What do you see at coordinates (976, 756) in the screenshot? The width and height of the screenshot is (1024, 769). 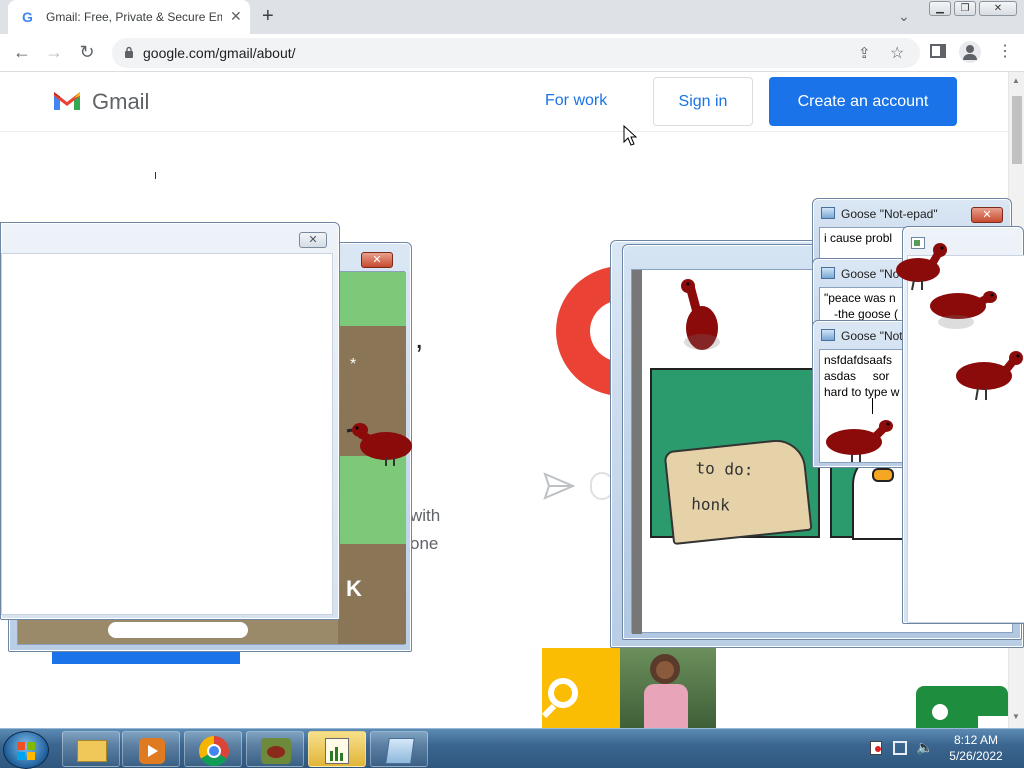 I see `clock-date: 5/26/2022` at bounding box center [976, 756].